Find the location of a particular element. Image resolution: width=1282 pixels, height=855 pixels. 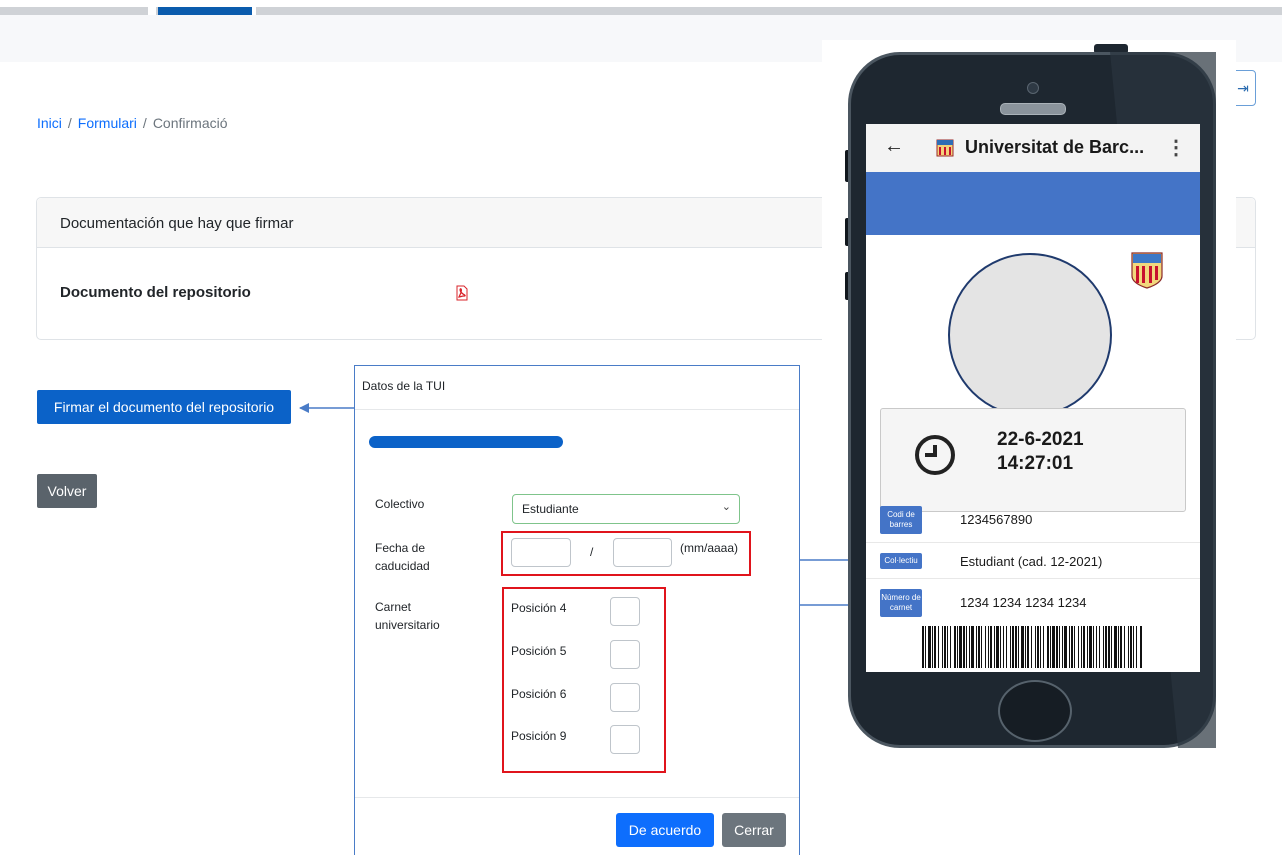

collective-badge: Col·lectiu is located at coordinates (901, 561).